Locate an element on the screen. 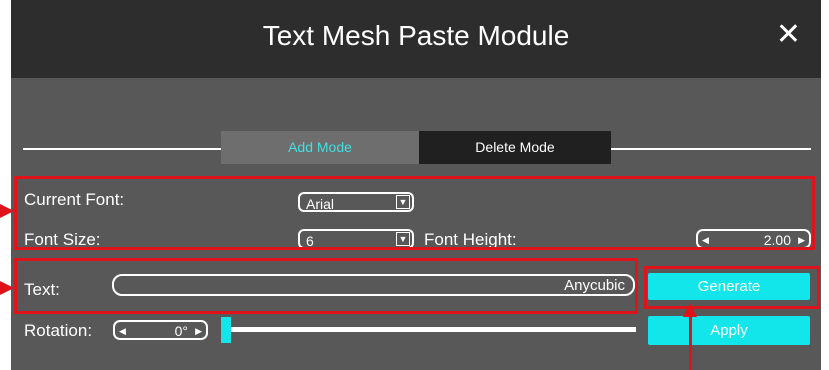 Image resolution: width=829 pixels, height=370 pixels. tab-add-mode: Add Mode is located at coordinates (320, 147).